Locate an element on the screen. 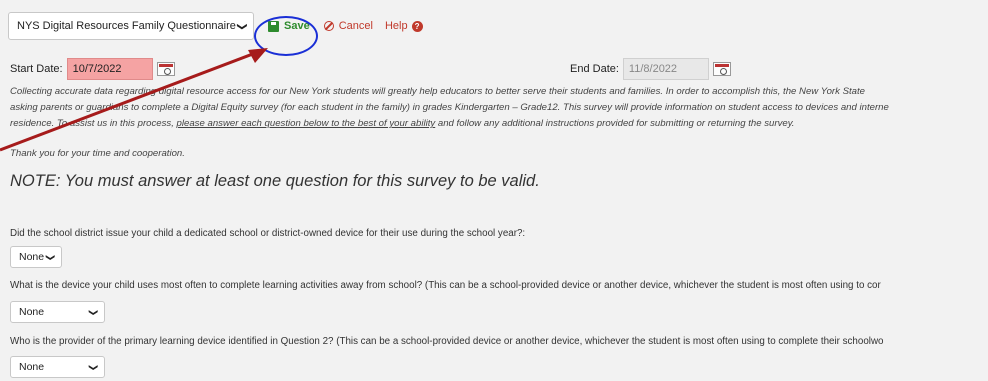  annotation-arrow-line is located at coordinates (129, 101).